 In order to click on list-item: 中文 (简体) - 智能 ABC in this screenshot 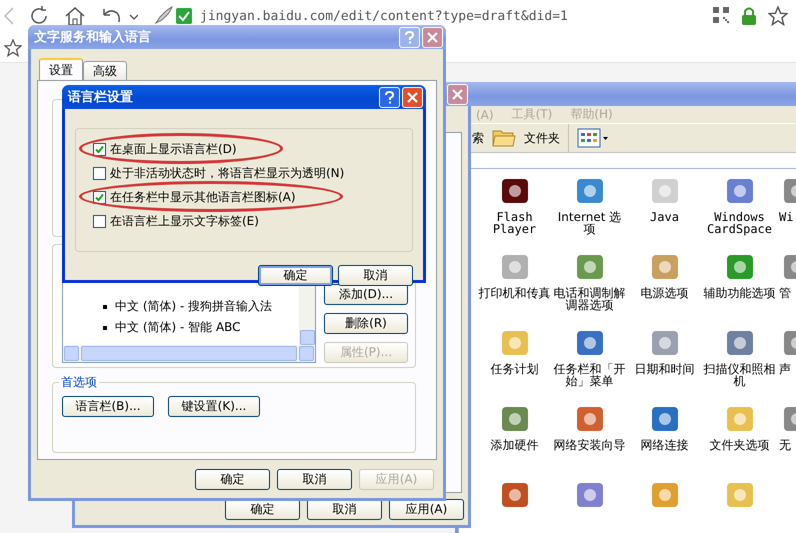, I will do `click(178, 327)`.